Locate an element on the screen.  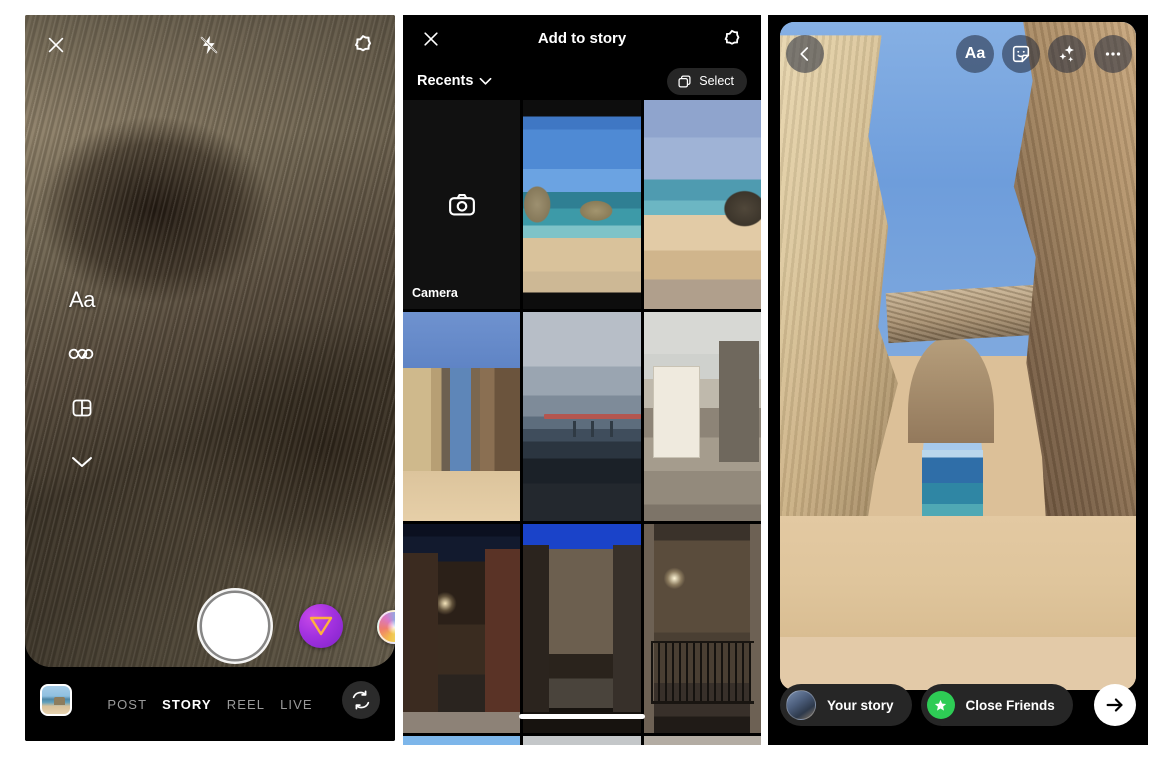
media-item-partial-grey is located at coordinates (582, 740).